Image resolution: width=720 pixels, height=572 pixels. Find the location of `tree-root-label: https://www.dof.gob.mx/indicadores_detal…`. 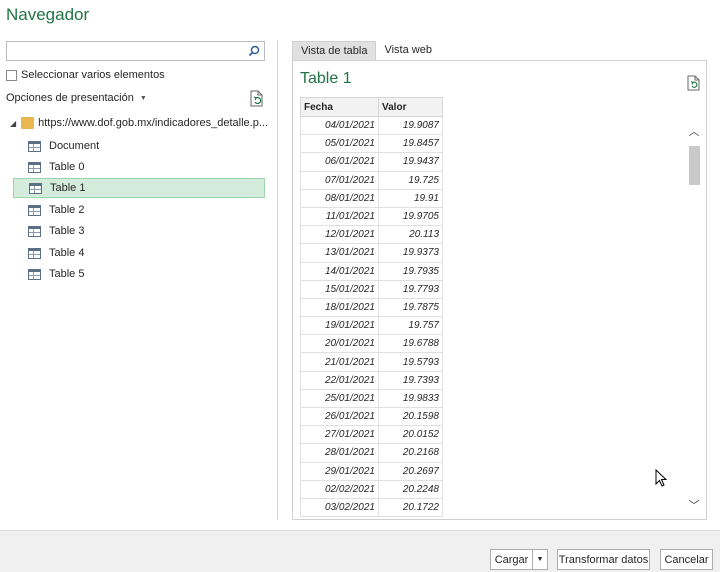

tree-root-label: https://www.dof.gob.mx/indicadores_detal… is located at coordinates (153, 123).